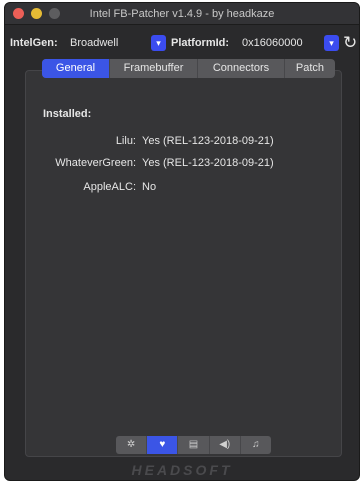 Image resolution: width=364 pixels, height=483 pixels. I want to click on intelgen-label: IntelGen:, so click(34, 43).